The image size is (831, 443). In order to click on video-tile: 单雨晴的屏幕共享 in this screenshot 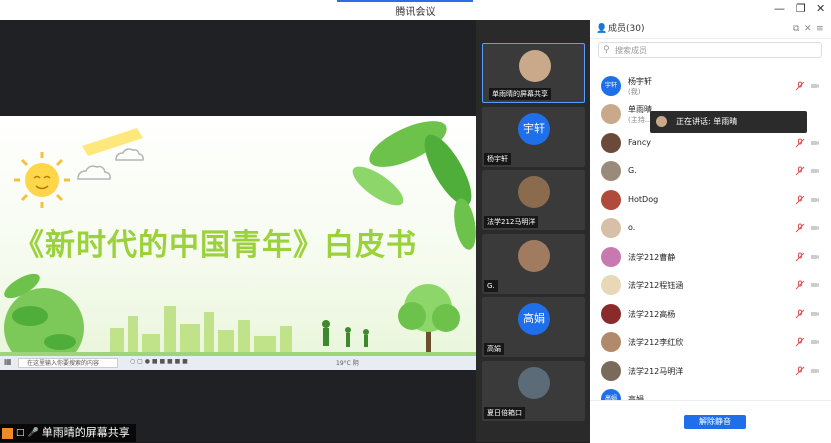, I will do `click(533, 73)`.